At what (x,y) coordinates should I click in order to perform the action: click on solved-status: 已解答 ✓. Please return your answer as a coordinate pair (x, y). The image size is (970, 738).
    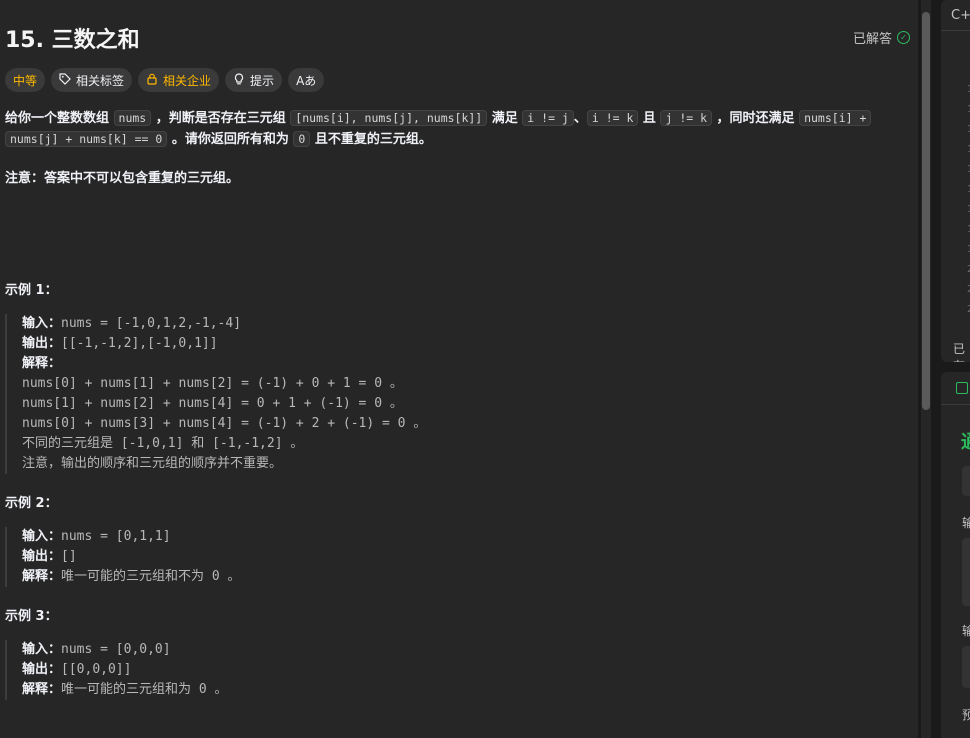
    Looking at the image, I should click on (881, 37).